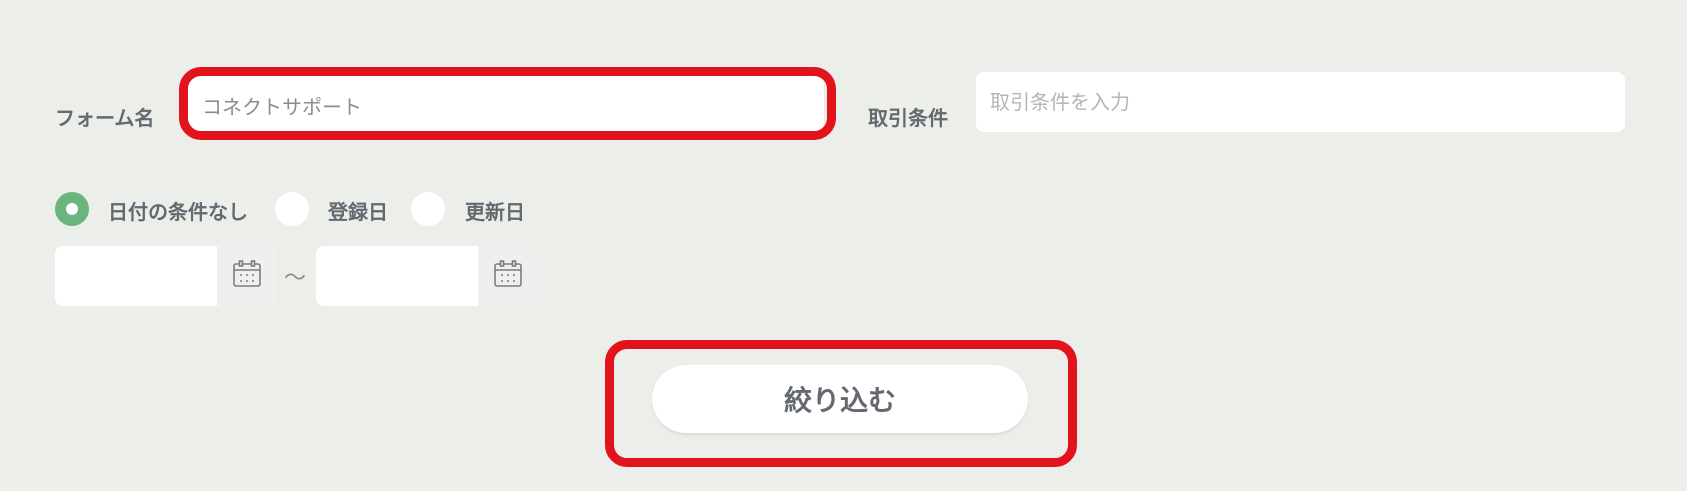 The height and width of the screenshot is (491, 1687). What do you see at coordinates (397, 276) in the screenshot?
I see `date-to-input` at bounding box center [397, 276].